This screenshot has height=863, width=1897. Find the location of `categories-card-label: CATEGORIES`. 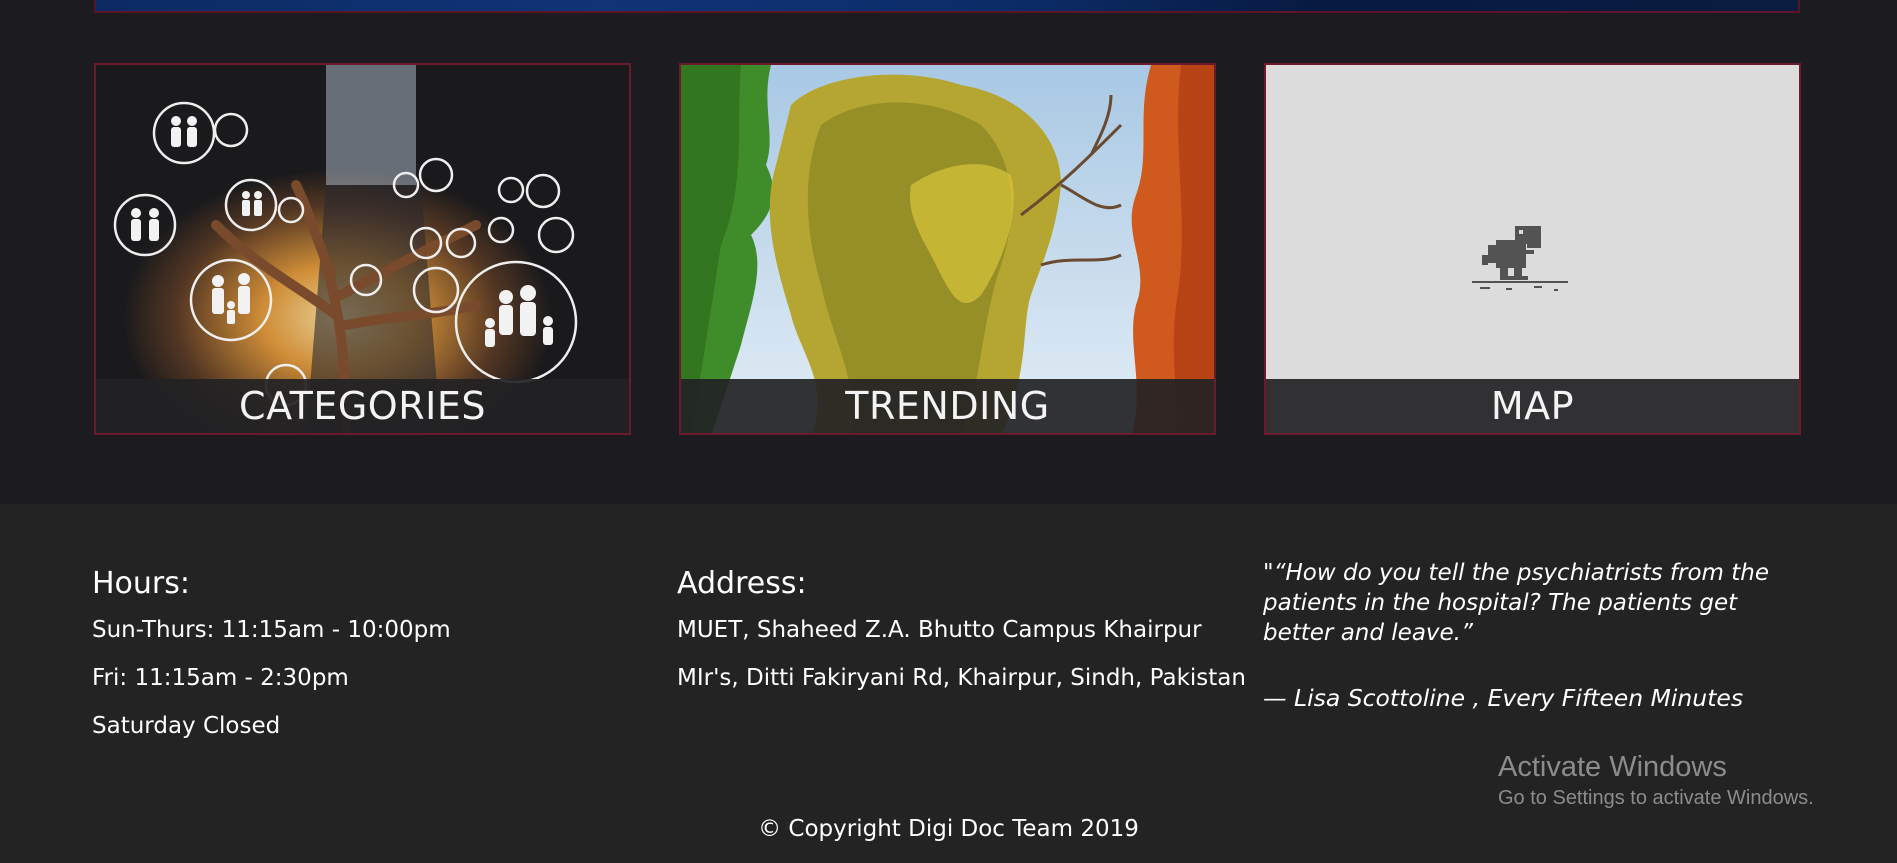

categories-card-label: CATEGORIES is located at coordinates (362, 406).